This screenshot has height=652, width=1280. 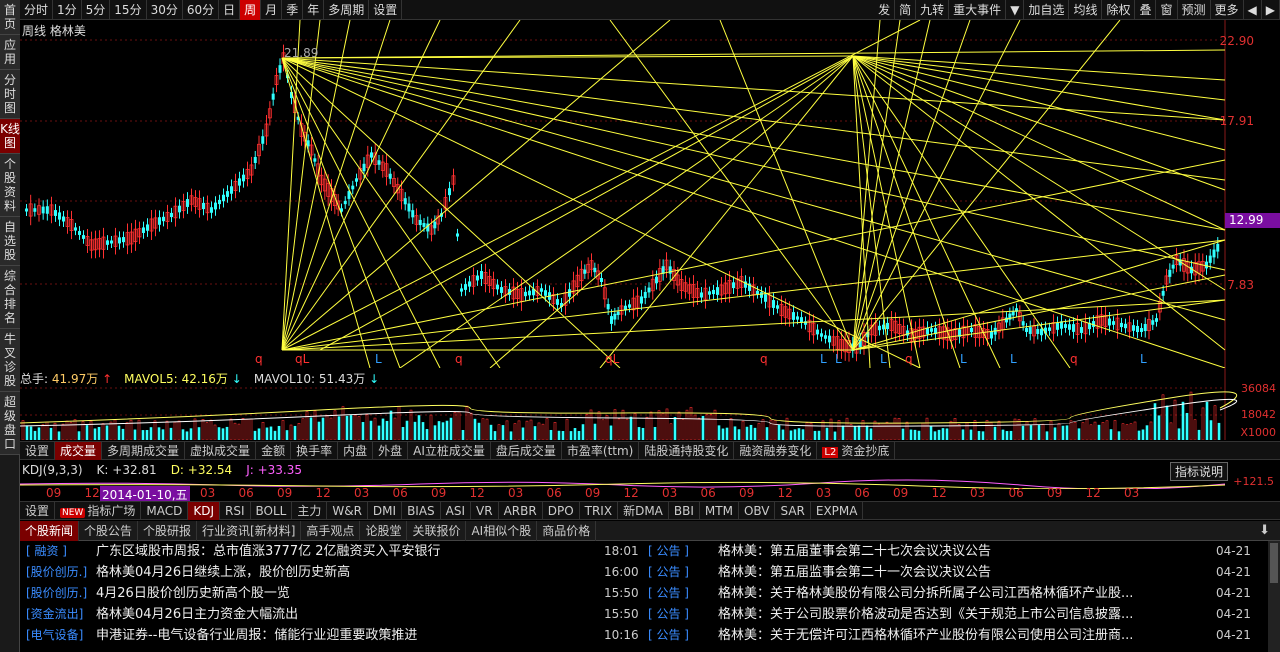 I want to click on period-button: 季, so click(x=293, y=10).